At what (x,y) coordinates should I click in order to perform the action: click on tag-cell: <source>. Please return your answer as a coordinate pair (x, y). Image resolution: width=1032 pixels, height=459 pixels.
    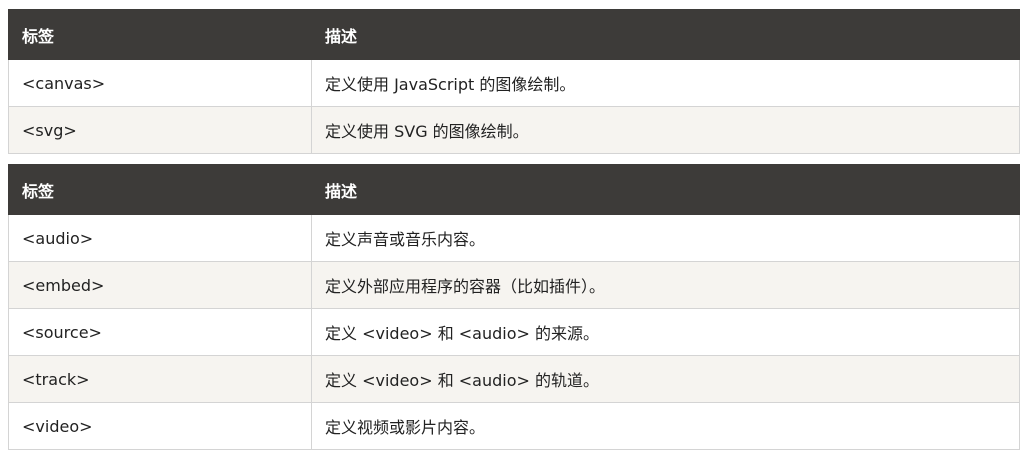
    Looking at the image, I should click on (160, 332).